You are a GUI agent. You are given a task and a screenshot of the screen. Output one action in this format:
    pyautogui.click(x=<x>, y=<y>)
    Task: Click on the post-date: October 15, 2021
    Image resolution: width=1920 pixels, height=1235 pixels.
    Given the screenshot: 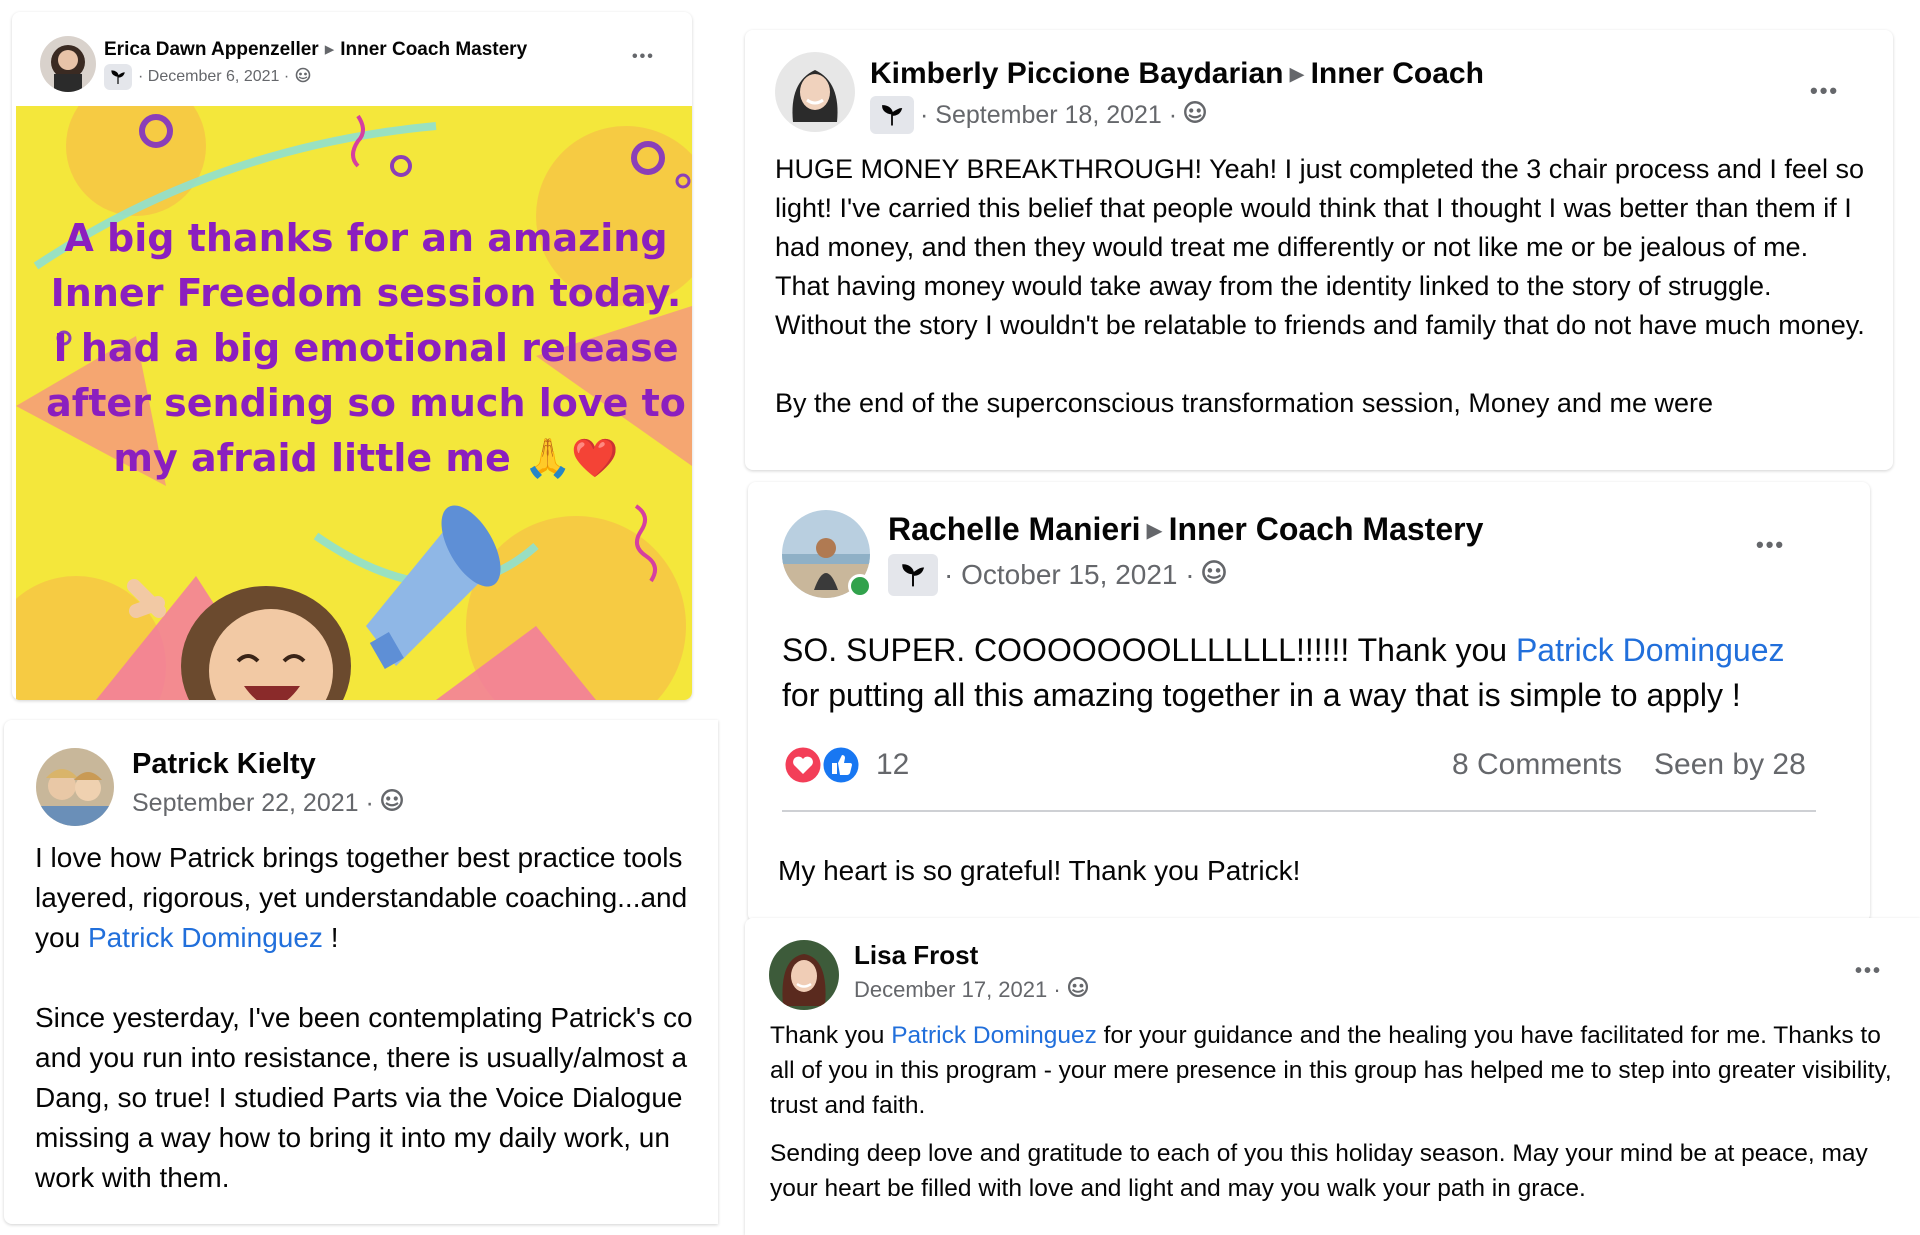 What is the action you would take?
    pyautogui.click(x=1069, y=575)
    